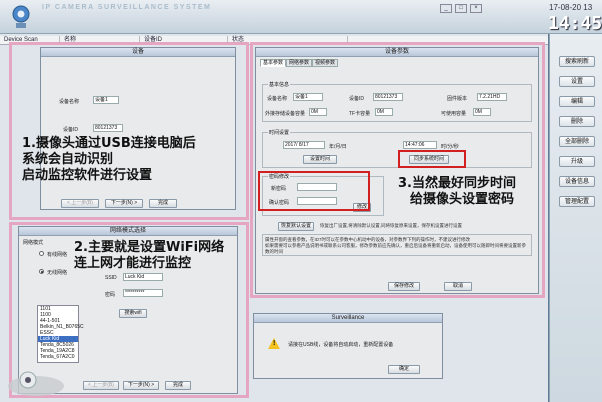  What do you see at coordinates (462, 199) in the screenshot?
I see `annotation-step3-line2: 给摄像头设置密码` at bounding box center [462, 199].